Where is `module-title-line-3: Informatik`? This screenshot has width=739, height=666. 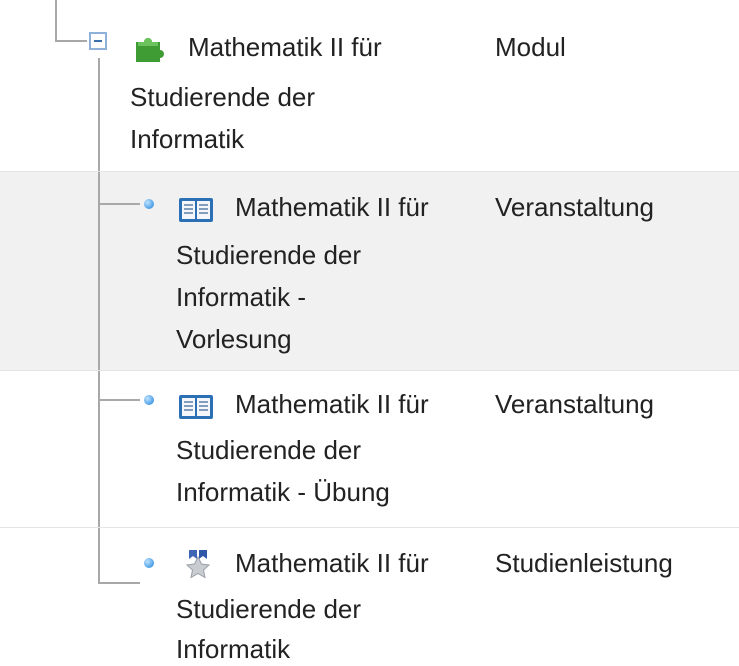 module-title-line-3: Informatik is located at coordinates (187, 139).